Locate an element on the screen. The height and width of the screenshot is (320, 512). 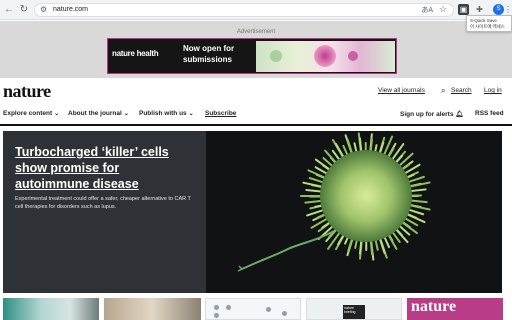
article-card-5: nature is located at coordinates (455, 309).